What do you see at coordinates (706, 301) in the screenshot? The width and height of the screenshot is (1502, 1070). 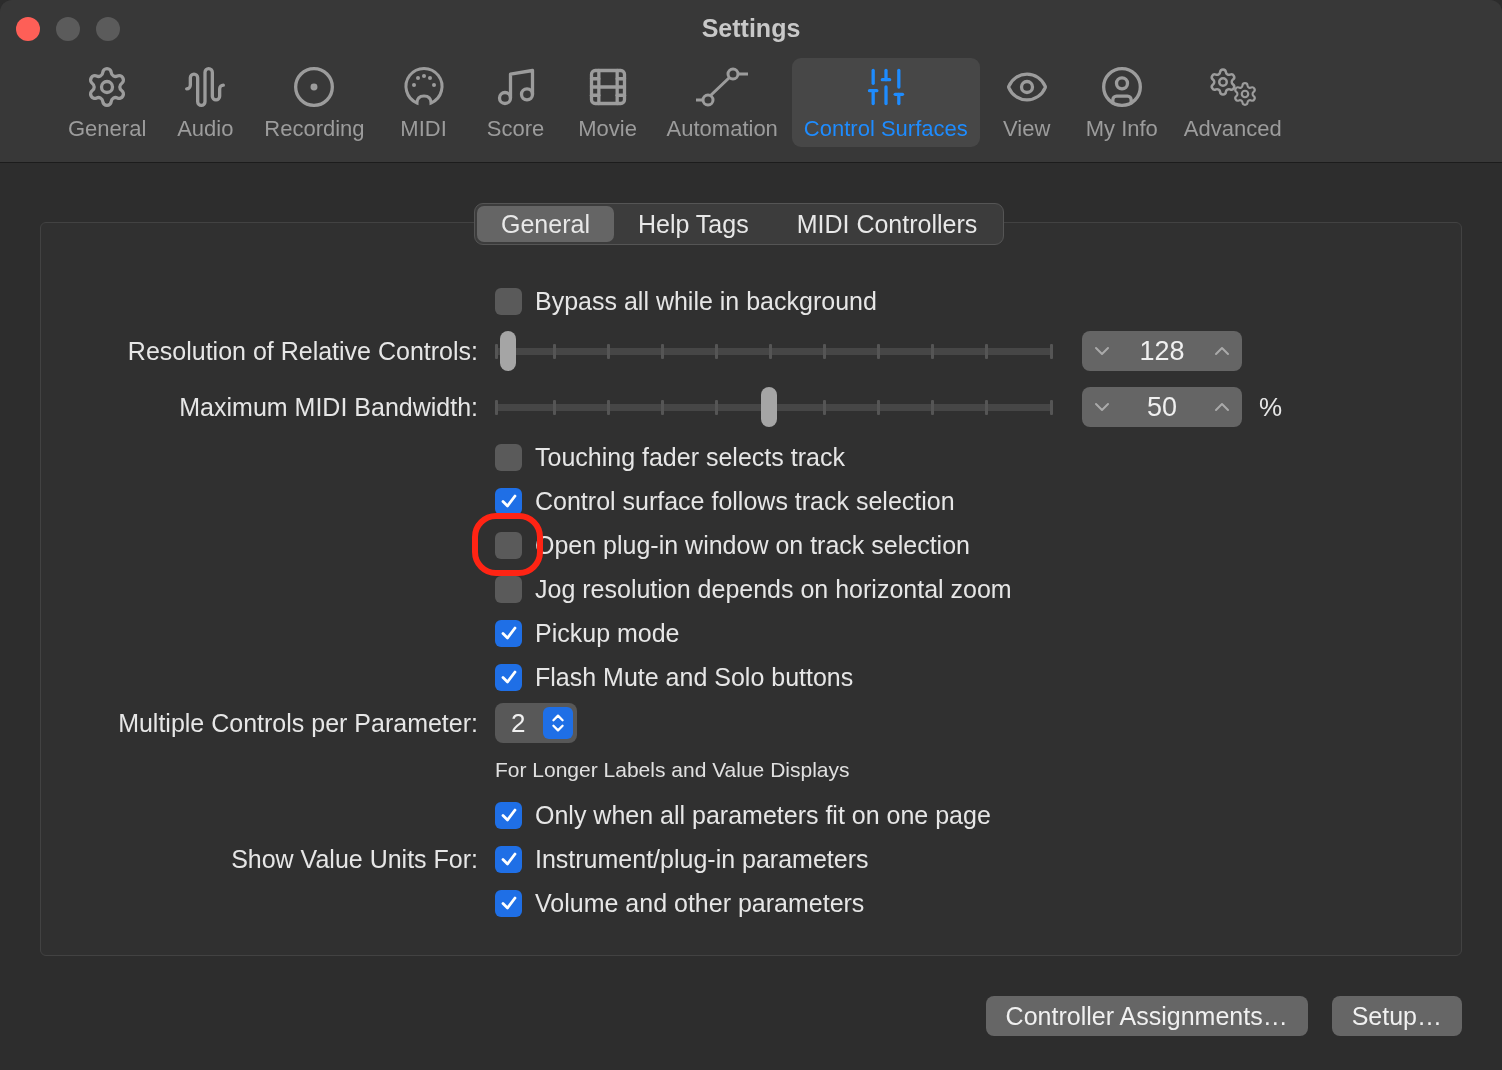 I see `checkbox-label: Bypass all while in background` at bounding box center [706, 301].